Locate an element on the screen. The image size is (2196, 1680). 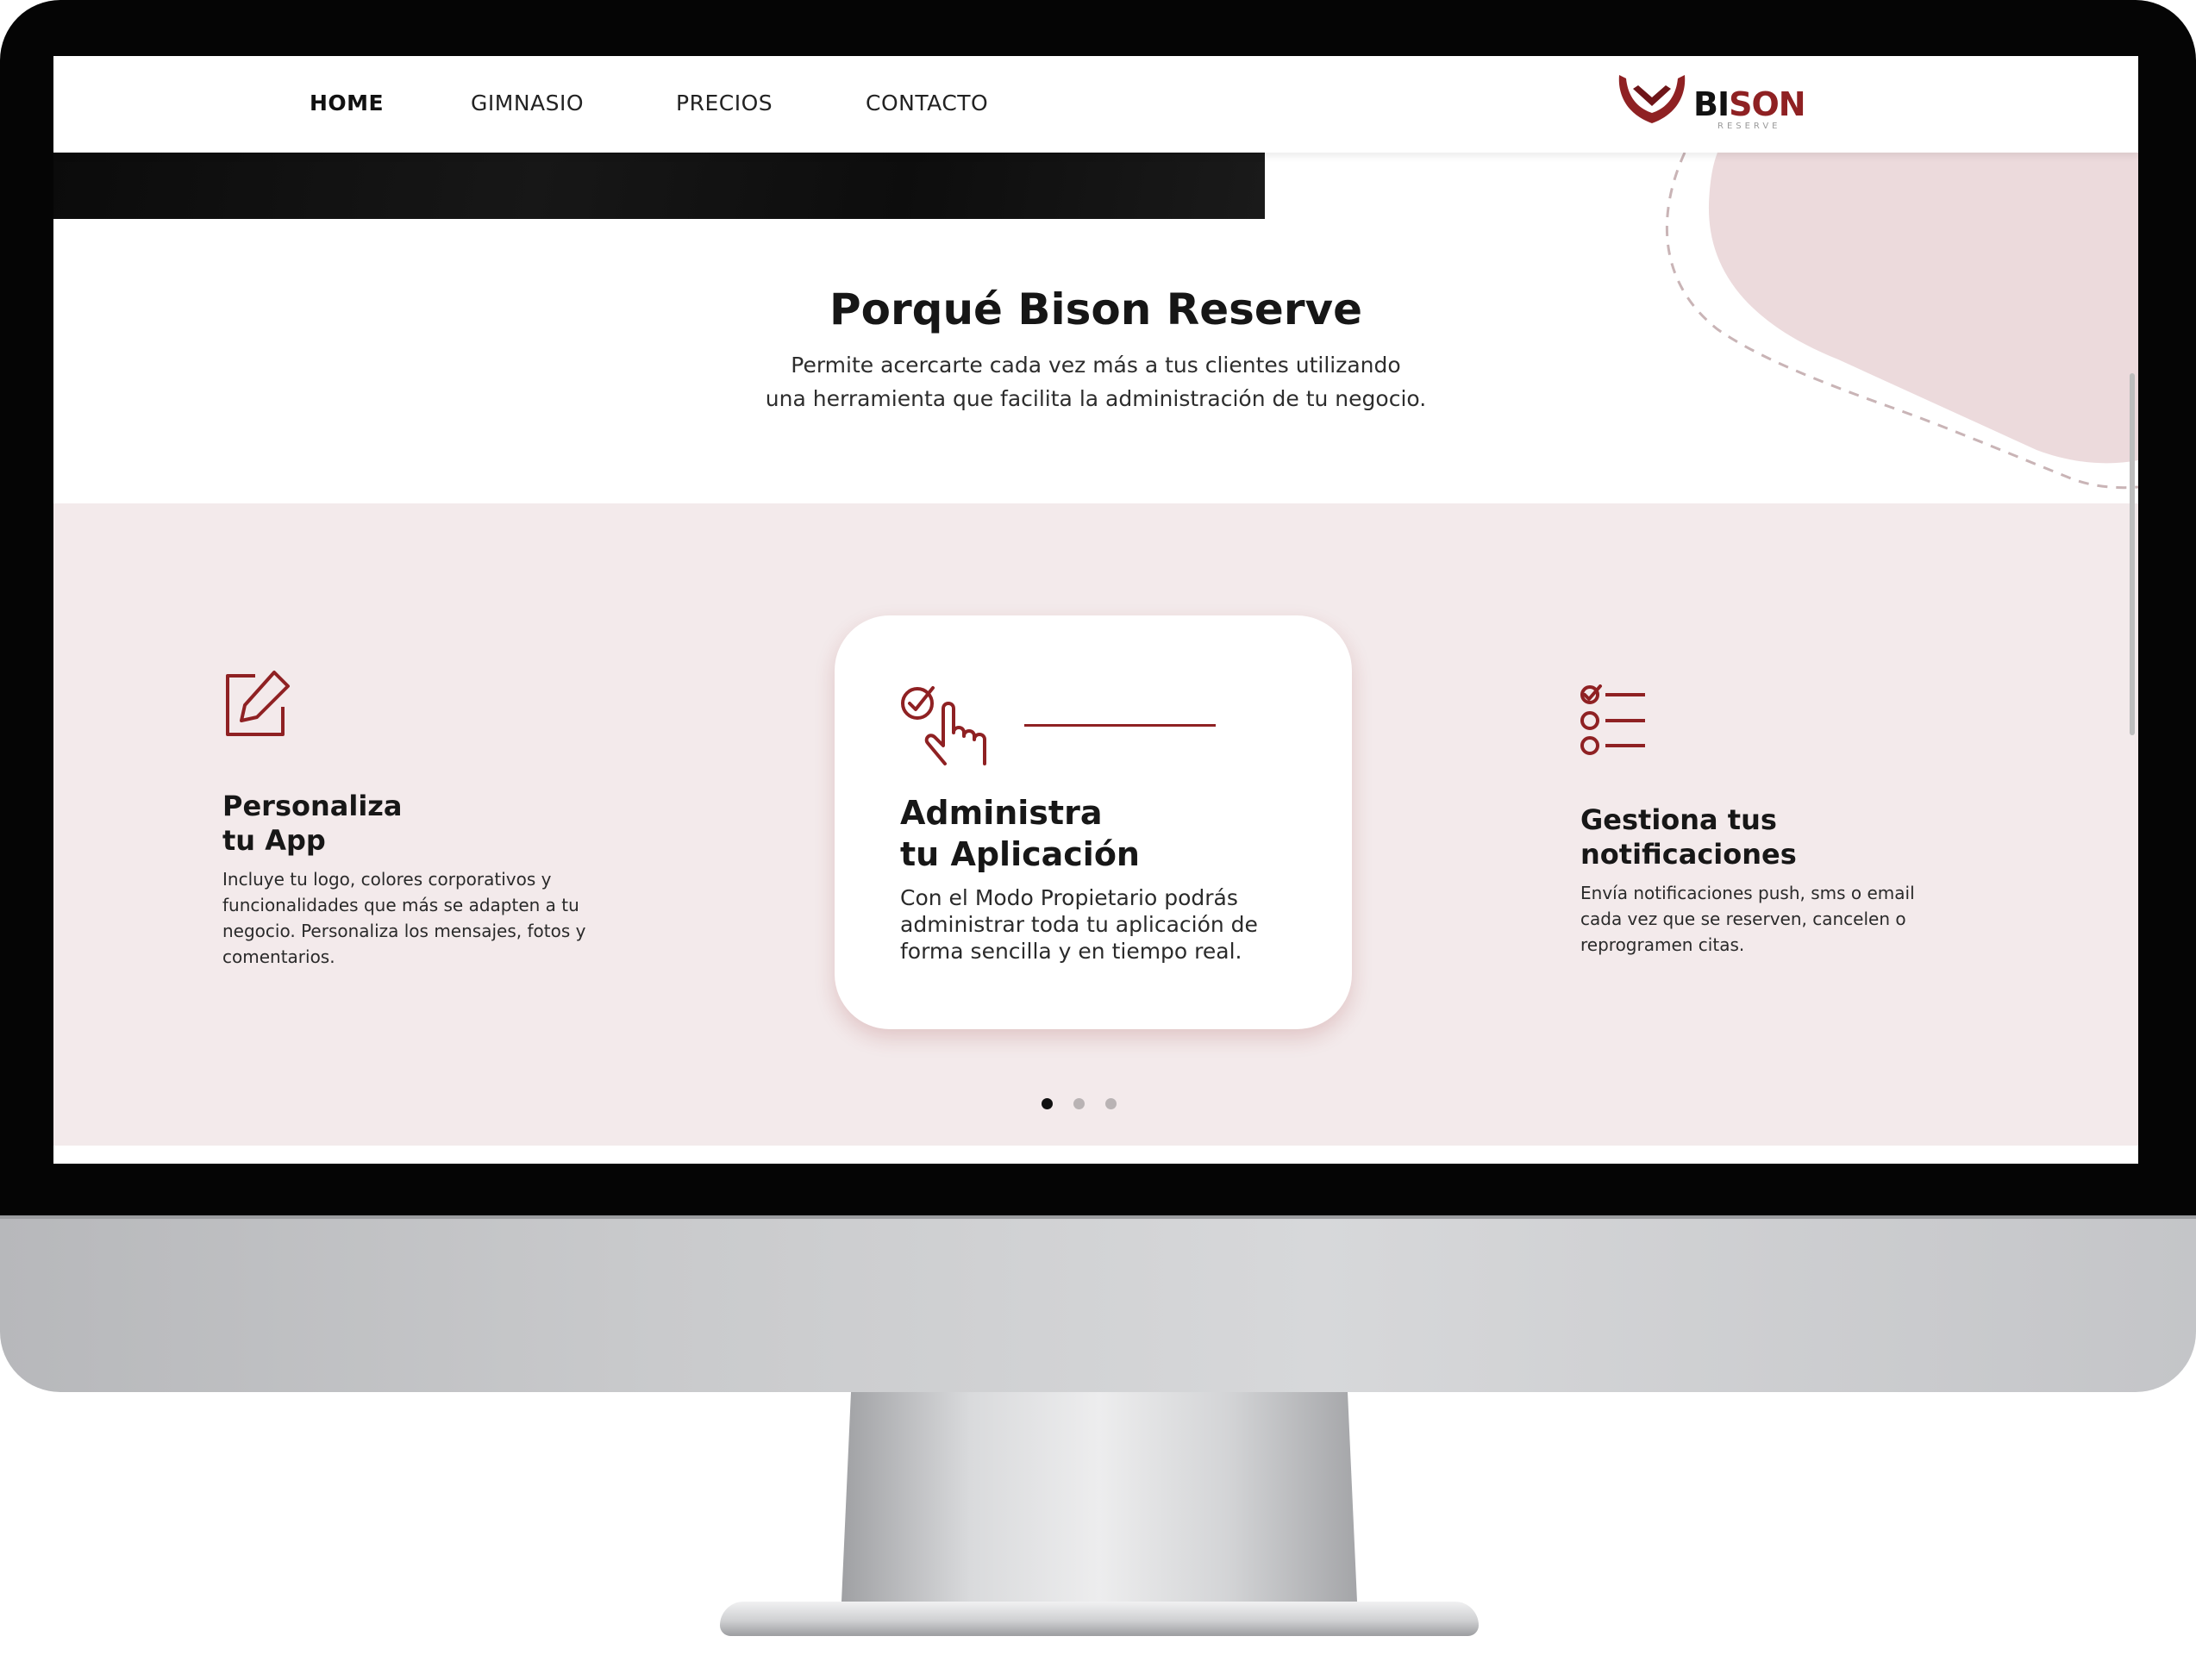
monitor-stand-foot is located at coordinates (1099, 1619).